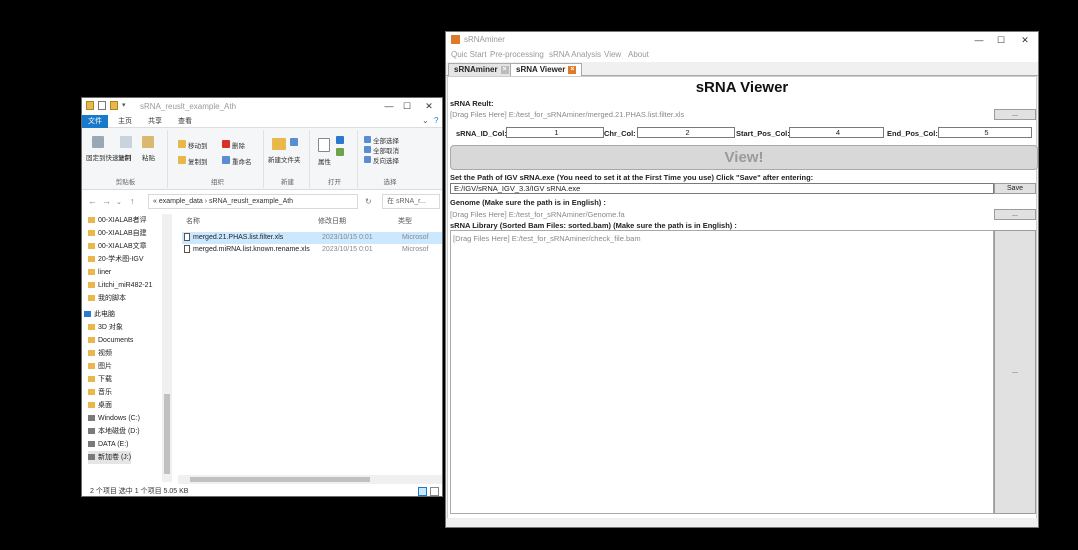 Image resolution: width=1078 pixels, height=550 pixels. What do you see at coordinates (686, 132) in the screenshot?
I see `chr-col-input: 2` at bounding box center [686, 132].